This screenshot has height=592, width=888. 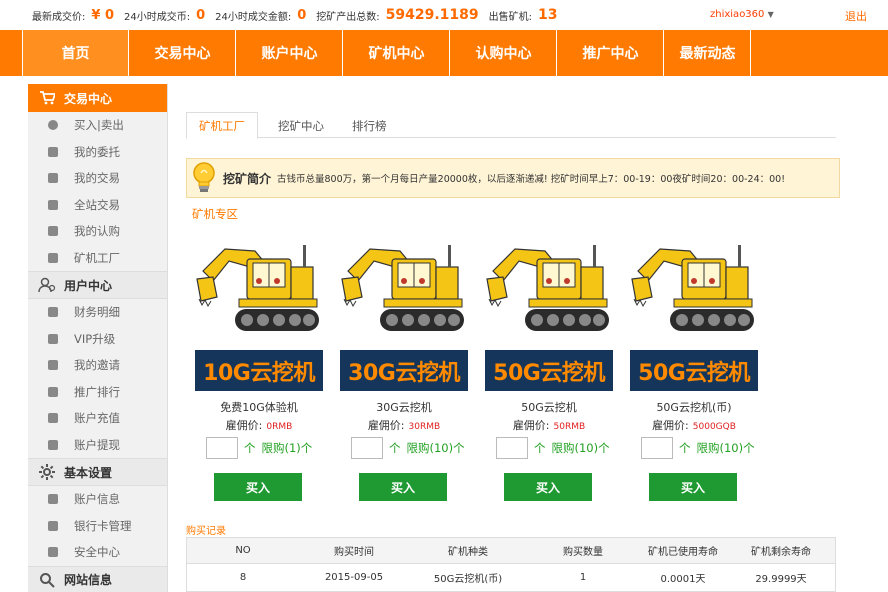 What do you see at coordinates (742, 14) in the screenshot?
I see `user-menu: zhixiao360 ▼` at bounding box center [742, 14].